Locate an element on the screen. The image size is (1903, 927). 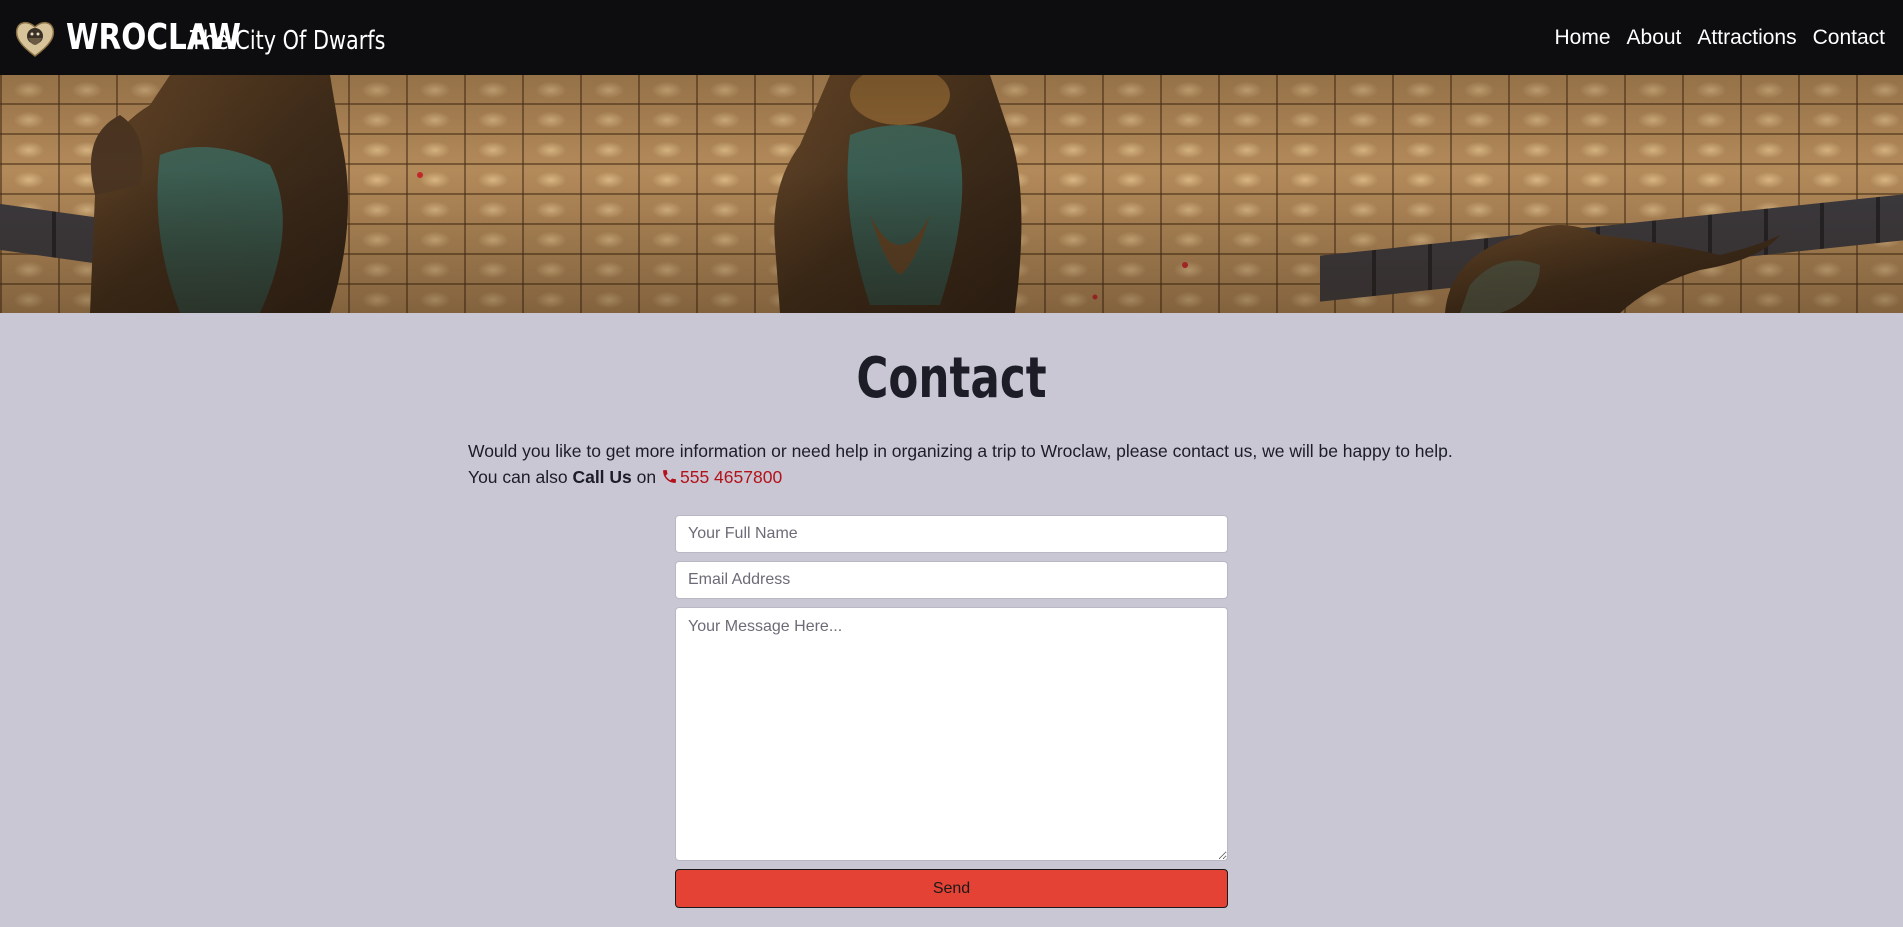
call-us-label: Call Us is located at coordinates (602, 477).